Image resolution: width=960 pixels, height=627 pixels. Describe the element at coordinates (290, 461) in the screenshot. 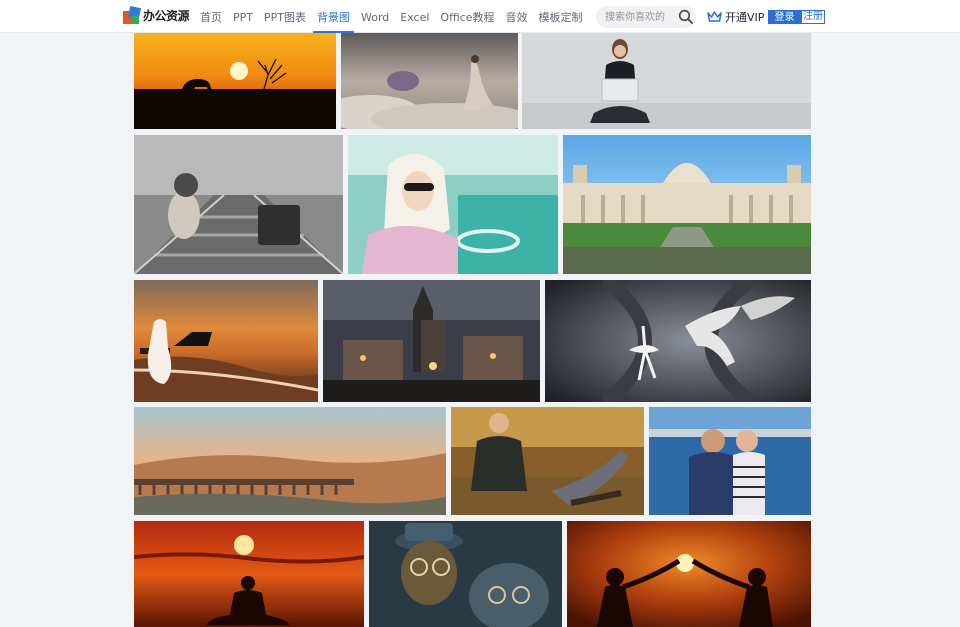

I see `gallery-image-viaduct-landscape` at that location.